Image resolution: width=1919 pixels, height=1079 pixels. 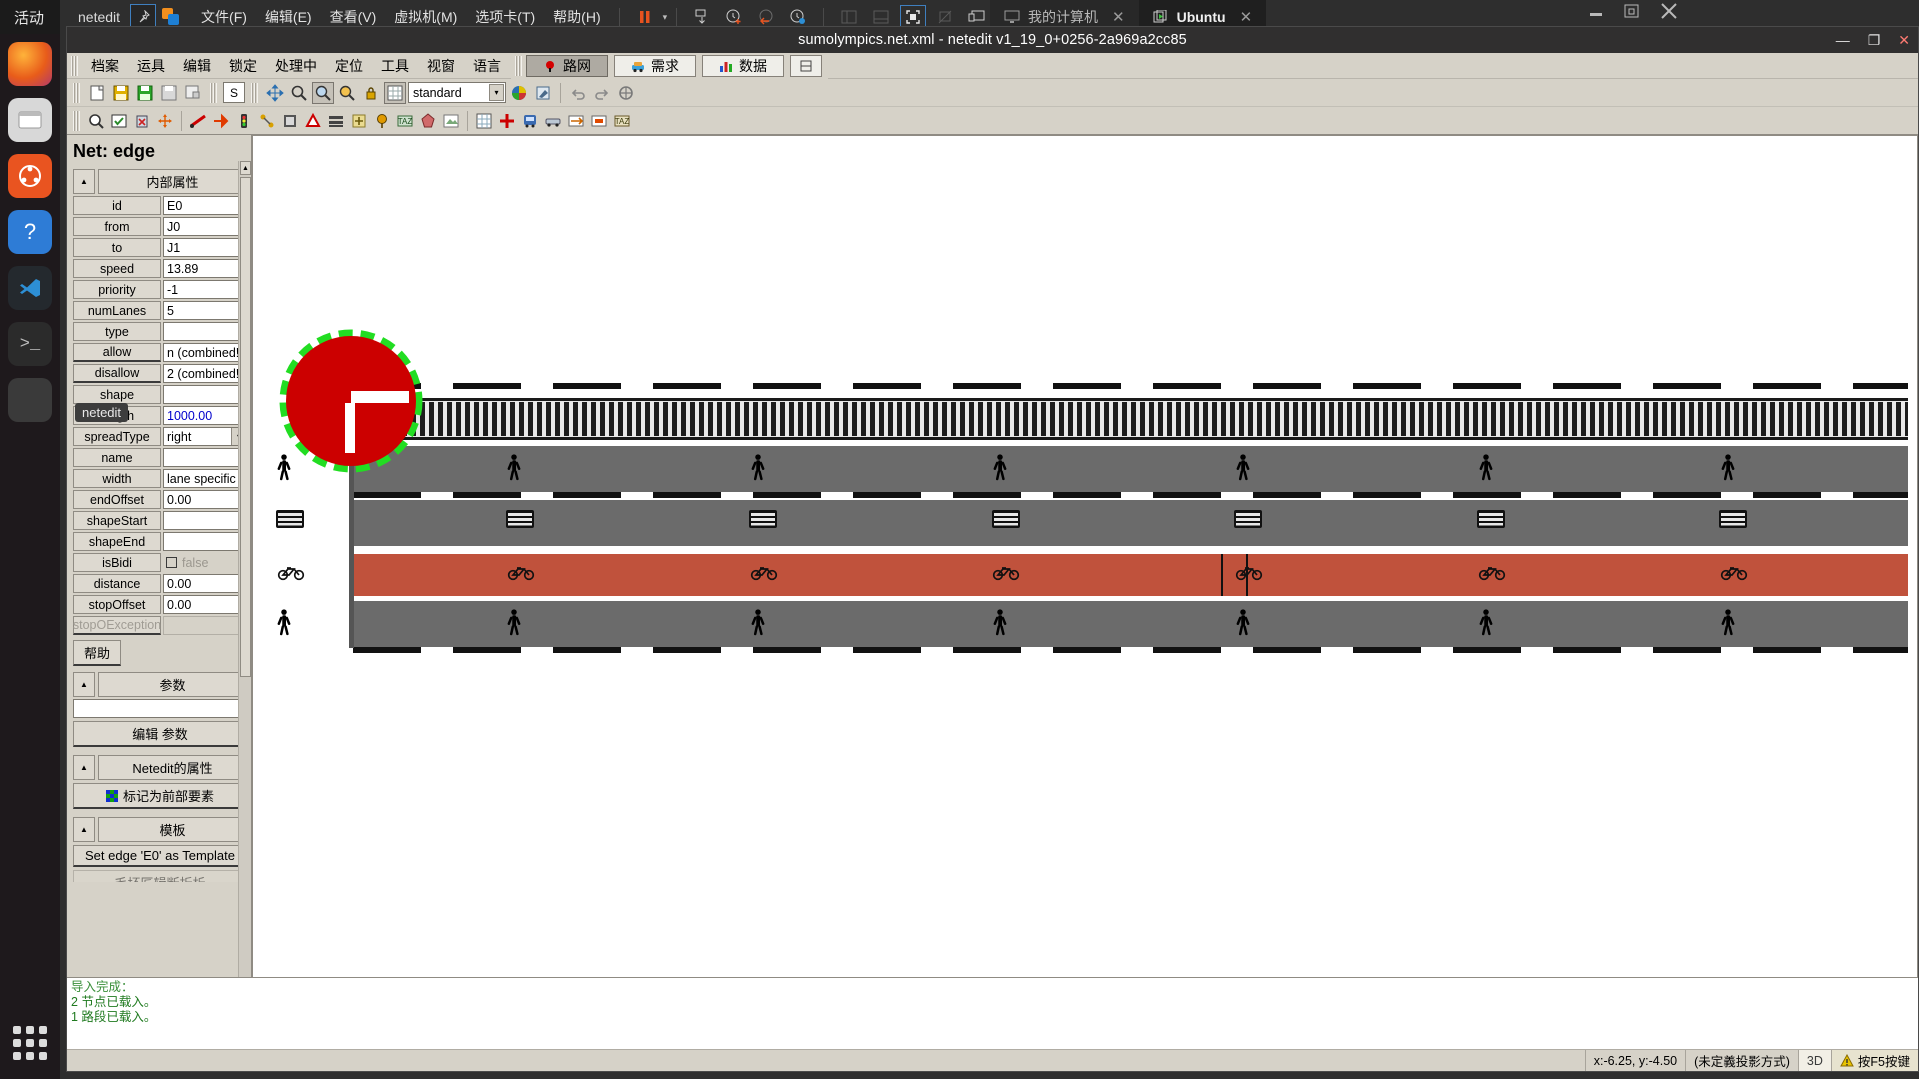 I want to click on lane-rail, so click(x=1133, y=411).